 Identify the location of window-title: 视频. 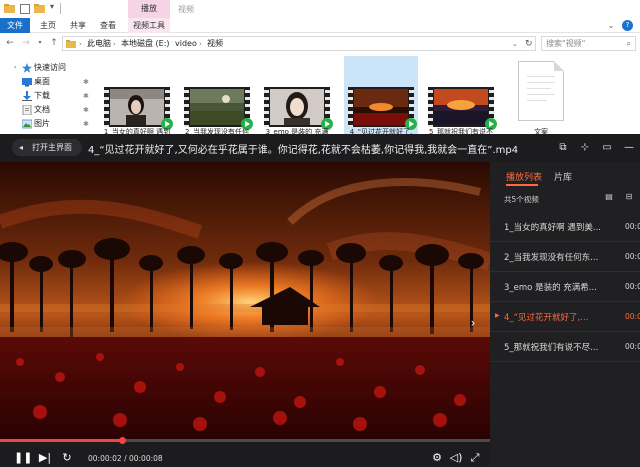
(186, 9).